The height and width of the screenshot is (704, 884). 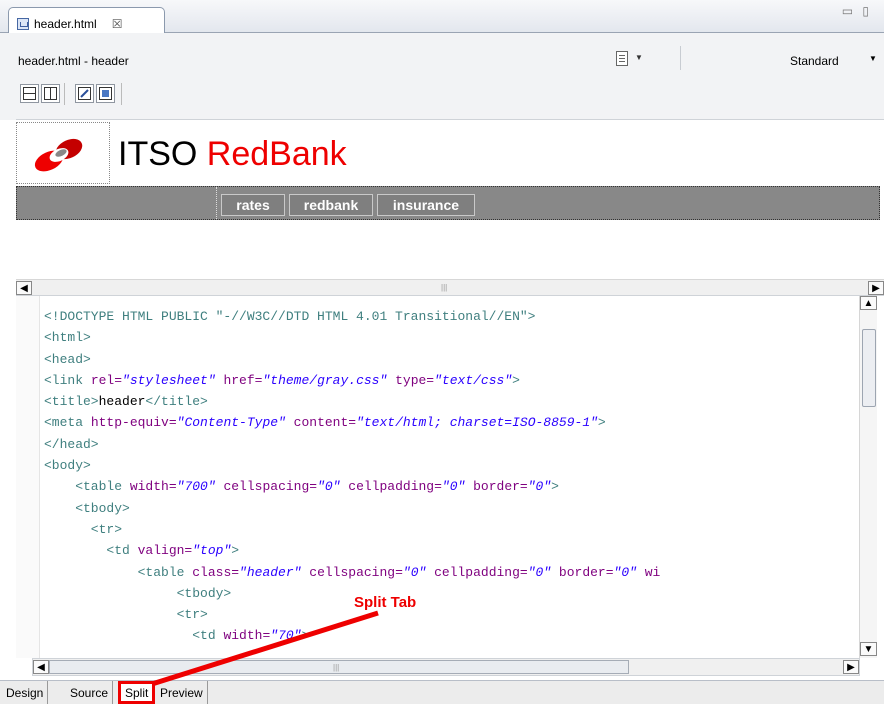 What do you see at coordinates (196, 487) in the screenshot?
I see `code-token: "700"` at bounding box center [196, 487].